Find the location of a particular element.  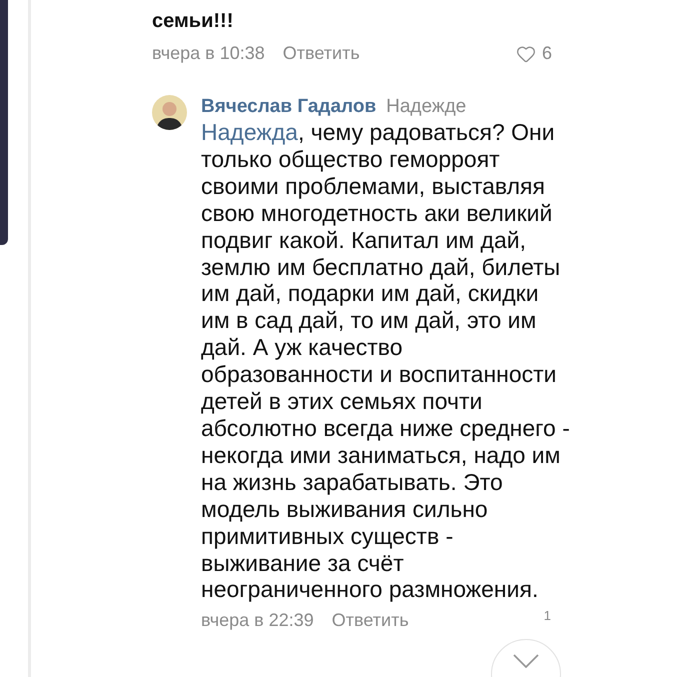

author-name: Вячеслав Гадалов is located at coordinates (288, 107).